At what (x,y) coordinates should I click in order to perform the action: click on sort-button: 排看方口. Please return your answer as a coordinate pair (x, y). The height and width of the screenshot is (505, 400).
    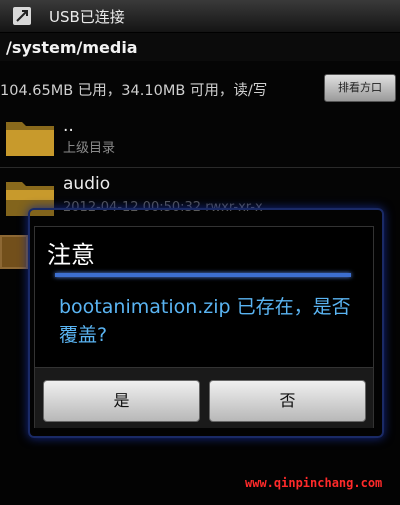
    Looking at the image, I should click on (360, 88).